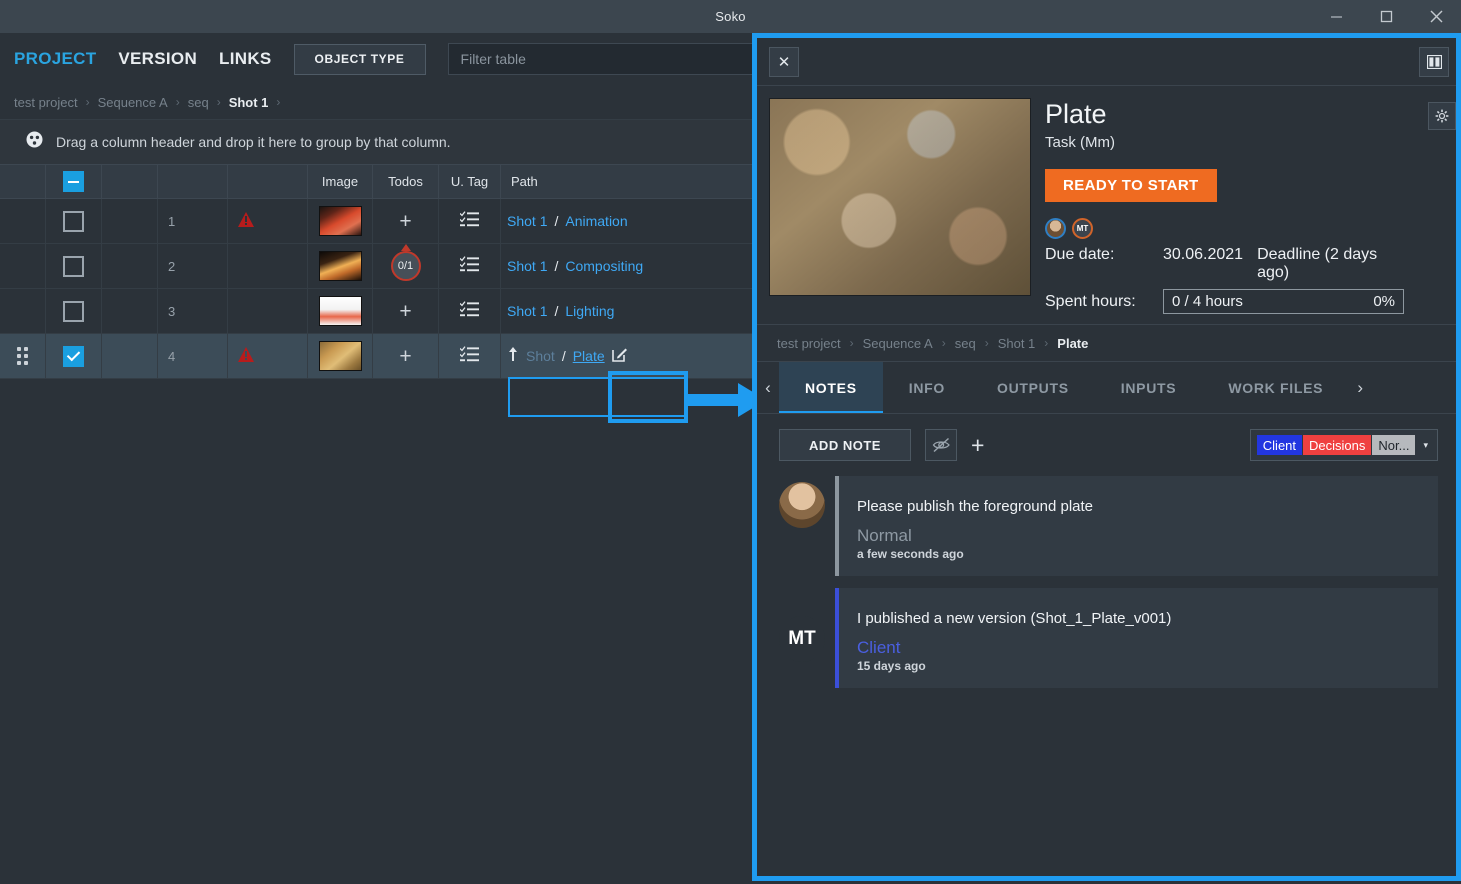 The width and height of the screenshot is (1461, 884). What do you see at coordinates (977, 445) in the screenshot?
I see `add-note-plus-icon: +` at bounding box center [977, 445].